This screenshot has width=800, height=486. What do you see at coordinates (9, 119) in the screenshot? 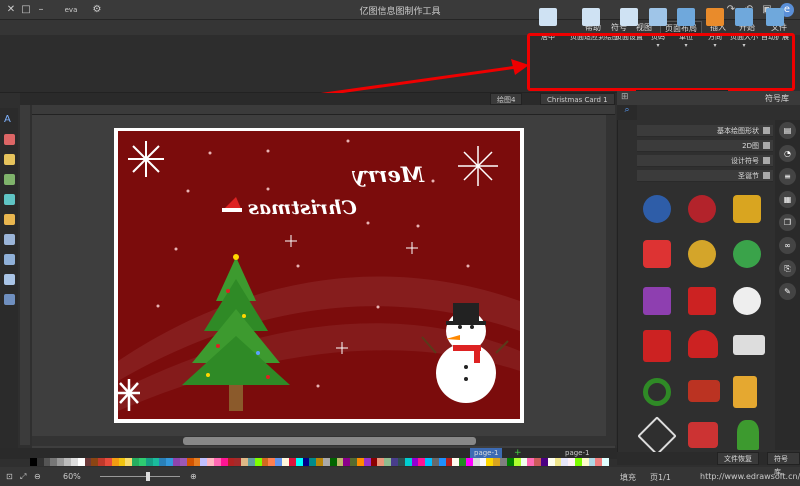
I see `text-tool-icon: A` at bounding box center [9, 119].